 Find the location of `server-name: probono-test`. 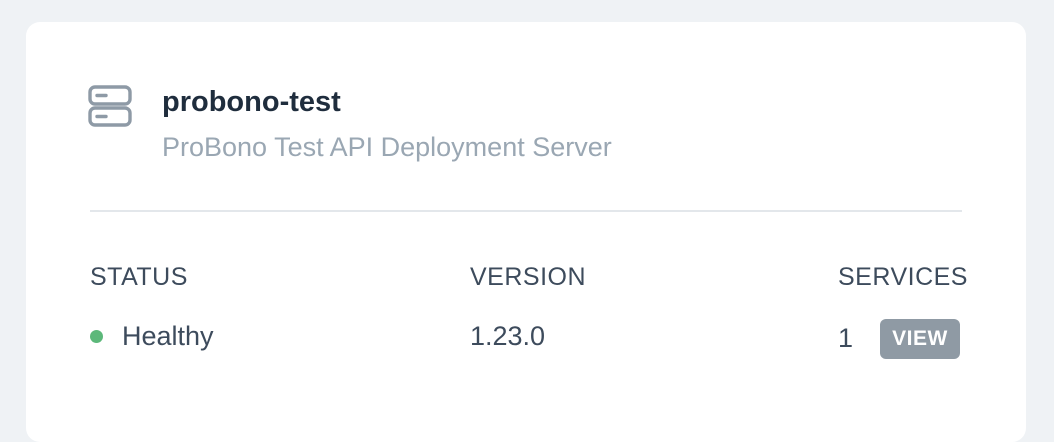

server-name: probono-test is located at coordinates (251, 102).